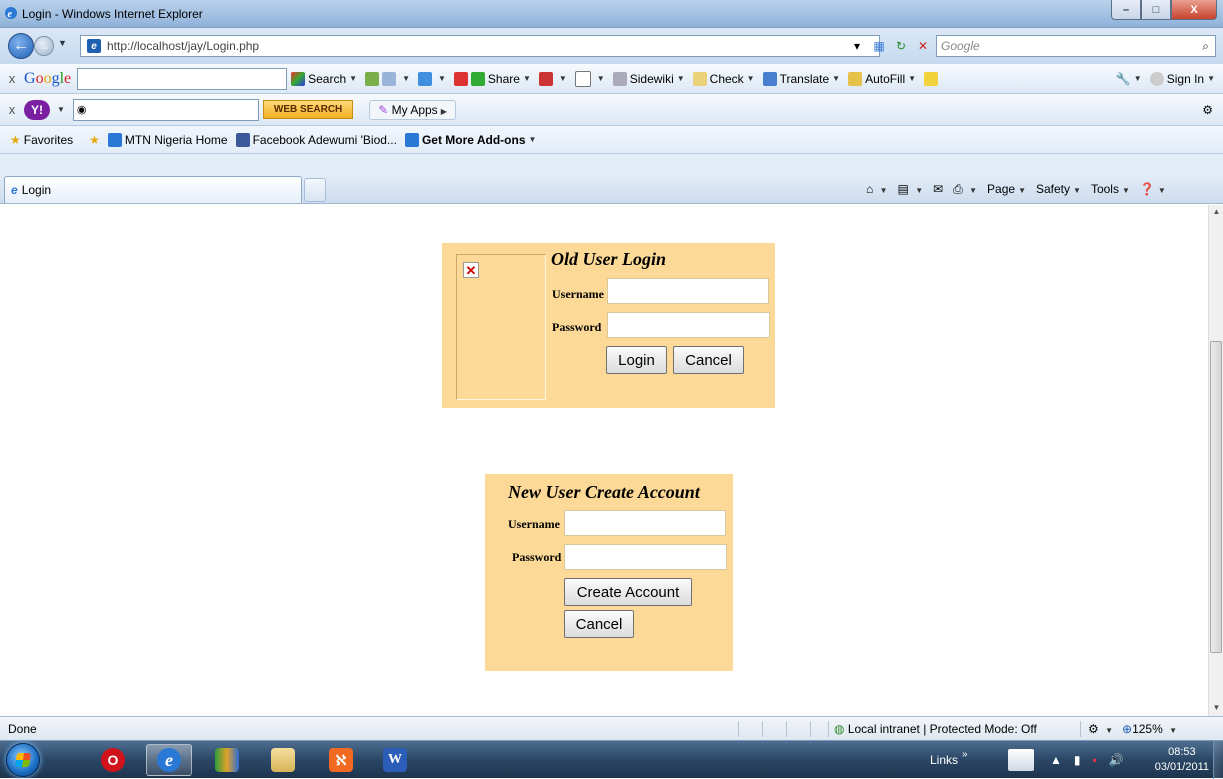 The height and width of the screenshot is (779, 1223). What do you see at coordinates (1216, 707) in the screenshot?
I see `scroll-down-icon: ▼` at bounding box center [1216, 707].